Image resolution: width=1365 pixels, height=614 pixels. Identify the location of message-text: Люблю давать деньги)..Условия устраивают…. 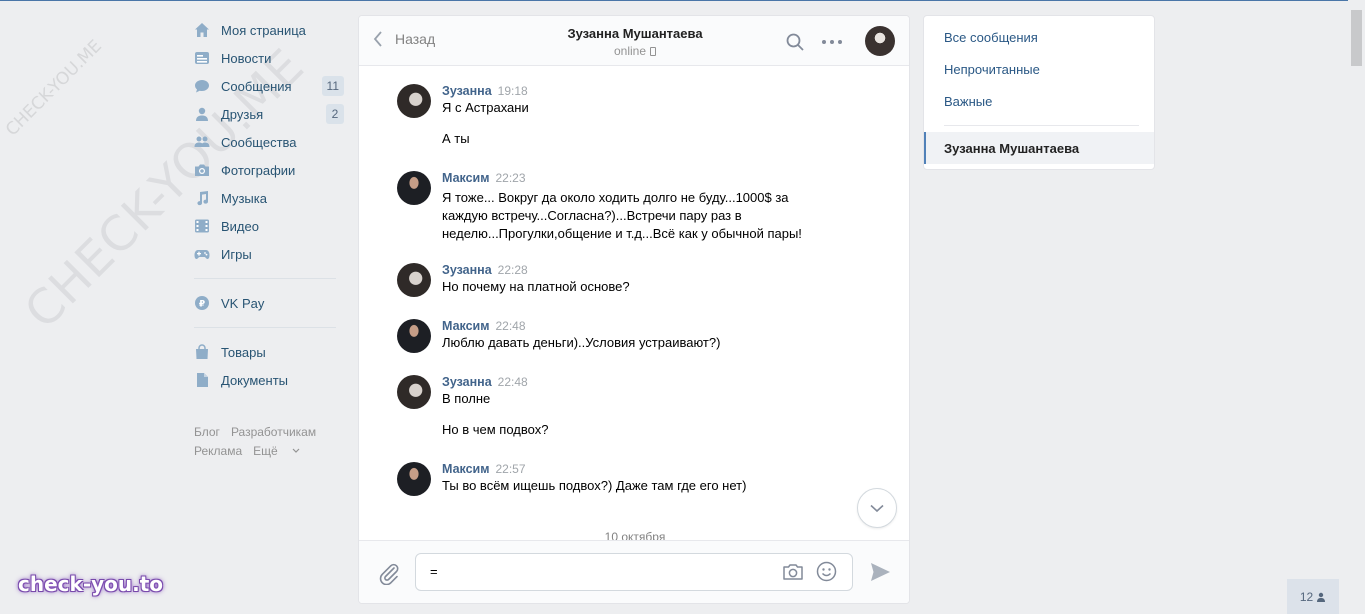
(581, 342).